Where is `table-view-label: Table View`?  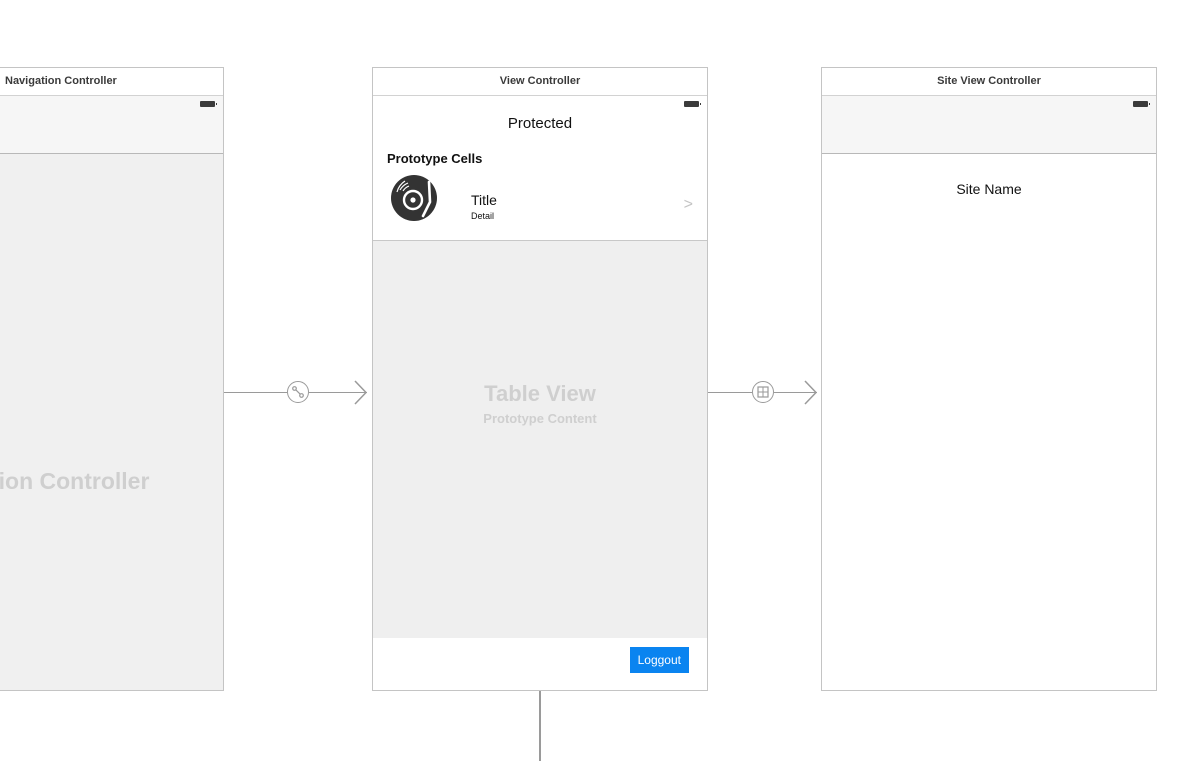
table-view-label: Table View is located at coordinates (540, 393).